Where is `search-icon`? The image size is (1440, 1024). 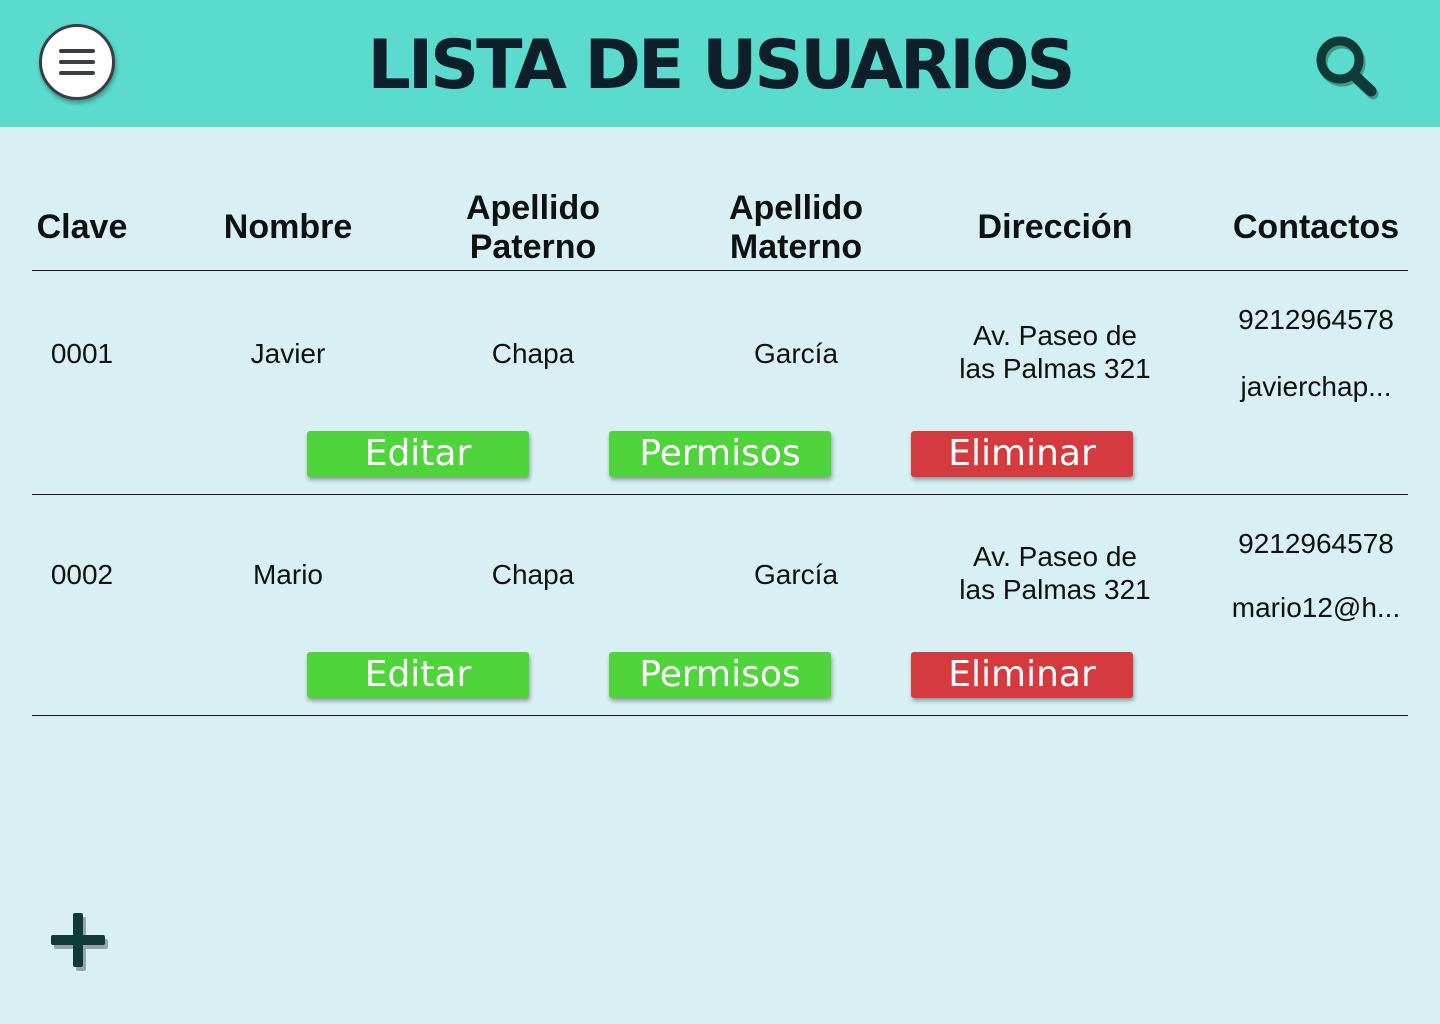 search-icon is located at coordinates (1347, 68).